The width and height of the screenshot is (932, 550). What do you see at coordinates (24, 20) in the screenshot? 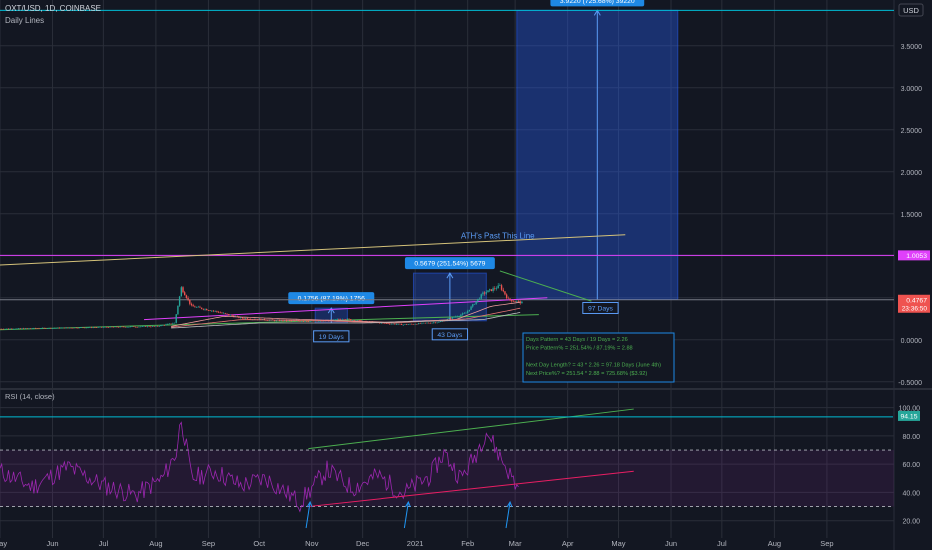
I see `indicator-title: Daily Lines` at bounding box center [24, 20].